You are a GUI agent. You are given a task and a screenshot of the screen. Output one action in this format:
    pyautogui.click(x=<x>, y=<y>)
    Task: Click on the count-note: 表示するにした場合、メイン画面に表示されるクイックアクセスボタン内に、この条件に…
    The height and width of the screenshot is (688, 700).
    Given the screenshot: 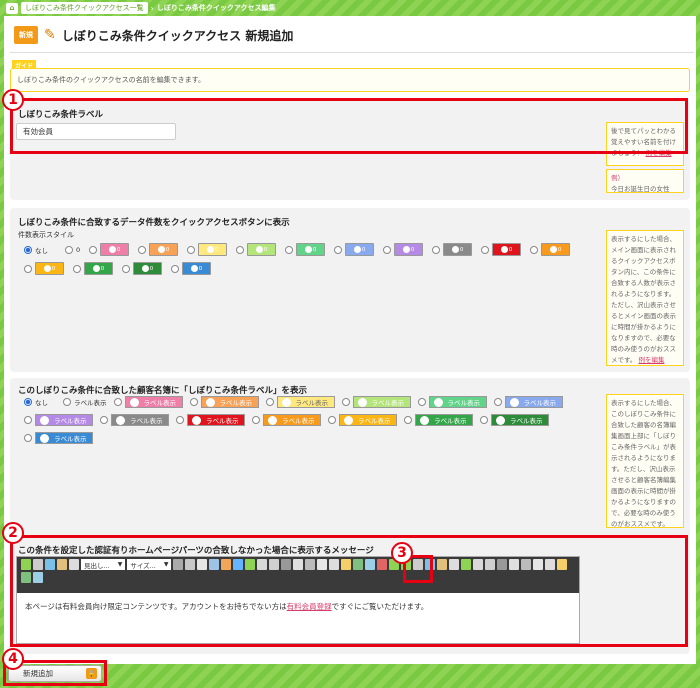 What is the action you would take?
    pyautogui.click(x=645, y=298)
    